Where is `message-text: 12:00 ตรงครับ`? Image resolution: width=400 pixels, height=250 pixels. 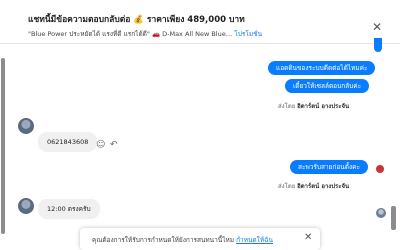
message-text: 12:00 ตรงครับ is located at coordinates (69, 209).